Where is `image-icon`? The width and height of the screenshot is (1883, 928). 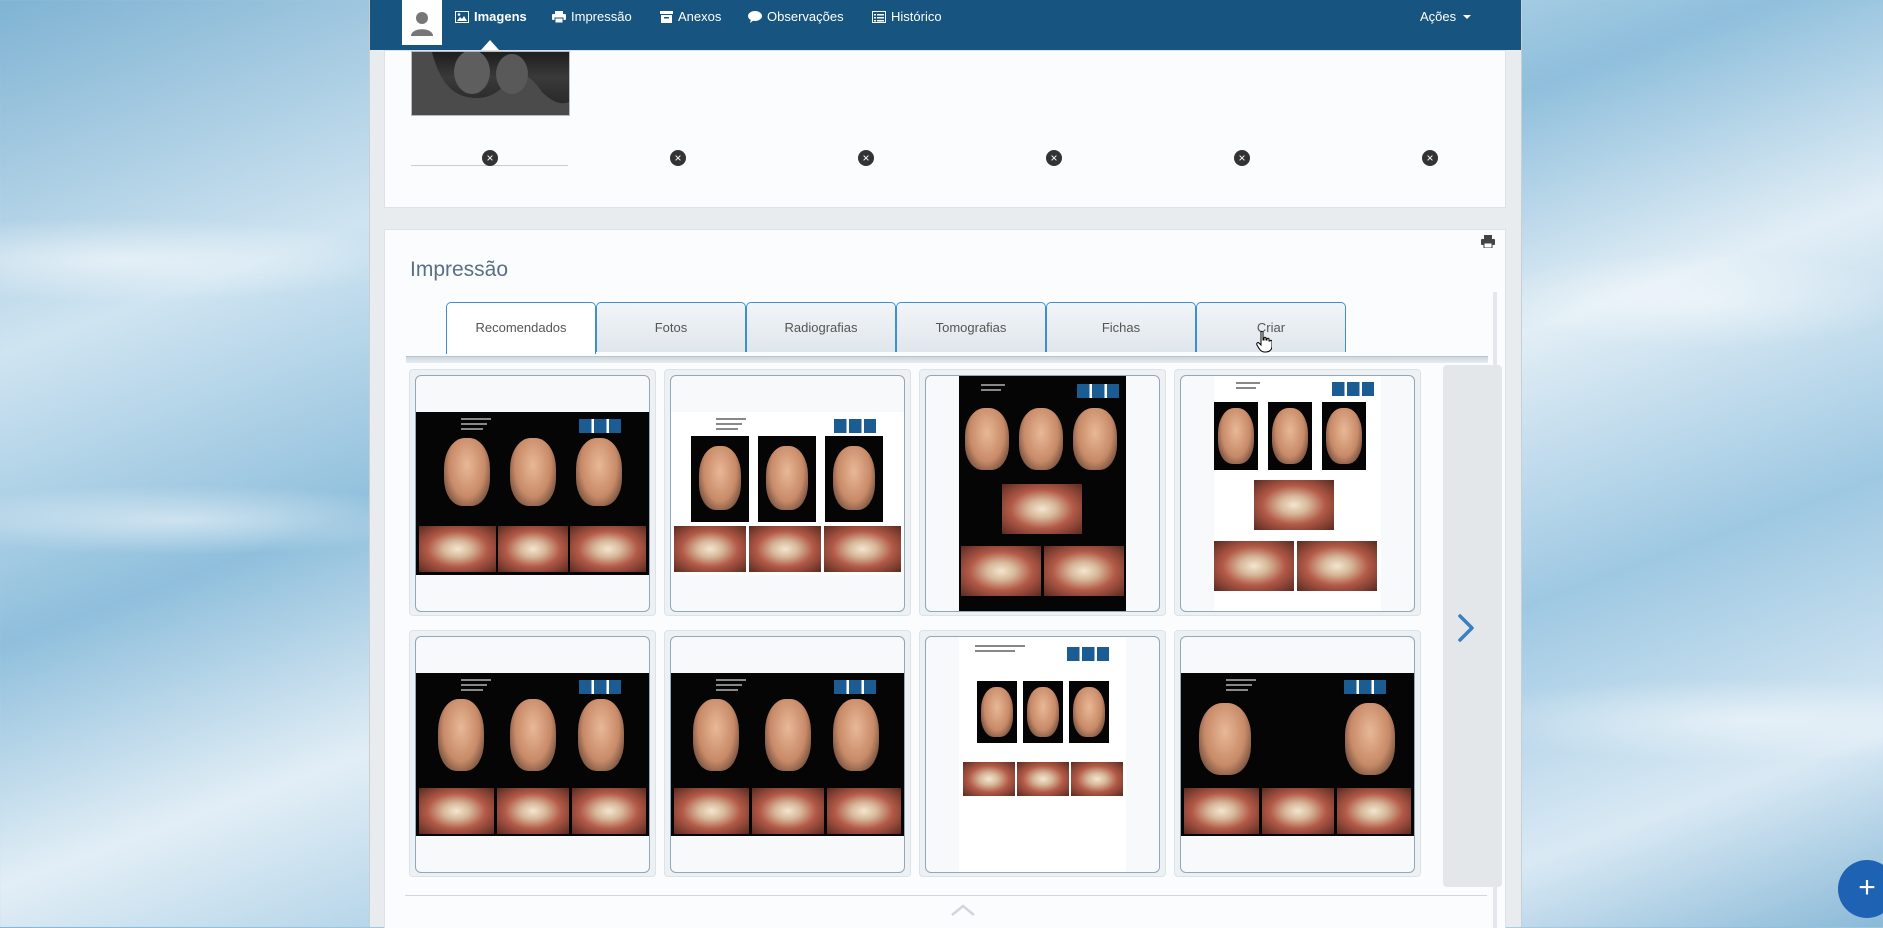 image-icon is located at coordinates (462, 16).